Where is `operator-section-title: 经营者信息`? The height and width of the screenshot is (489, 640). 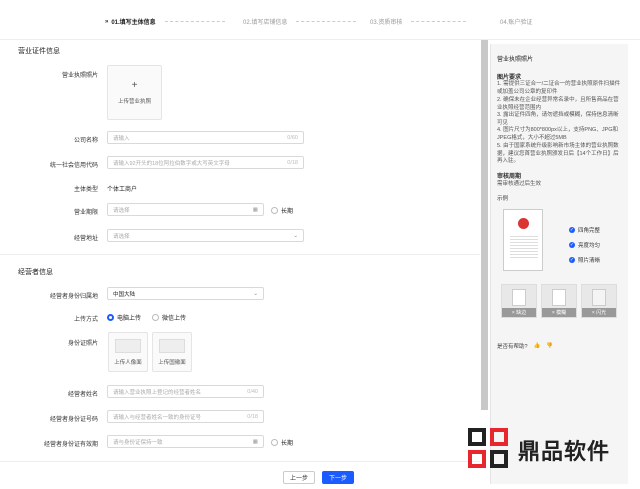
operator-section-title: 经营者信息 is located at coordinates (35, 272).